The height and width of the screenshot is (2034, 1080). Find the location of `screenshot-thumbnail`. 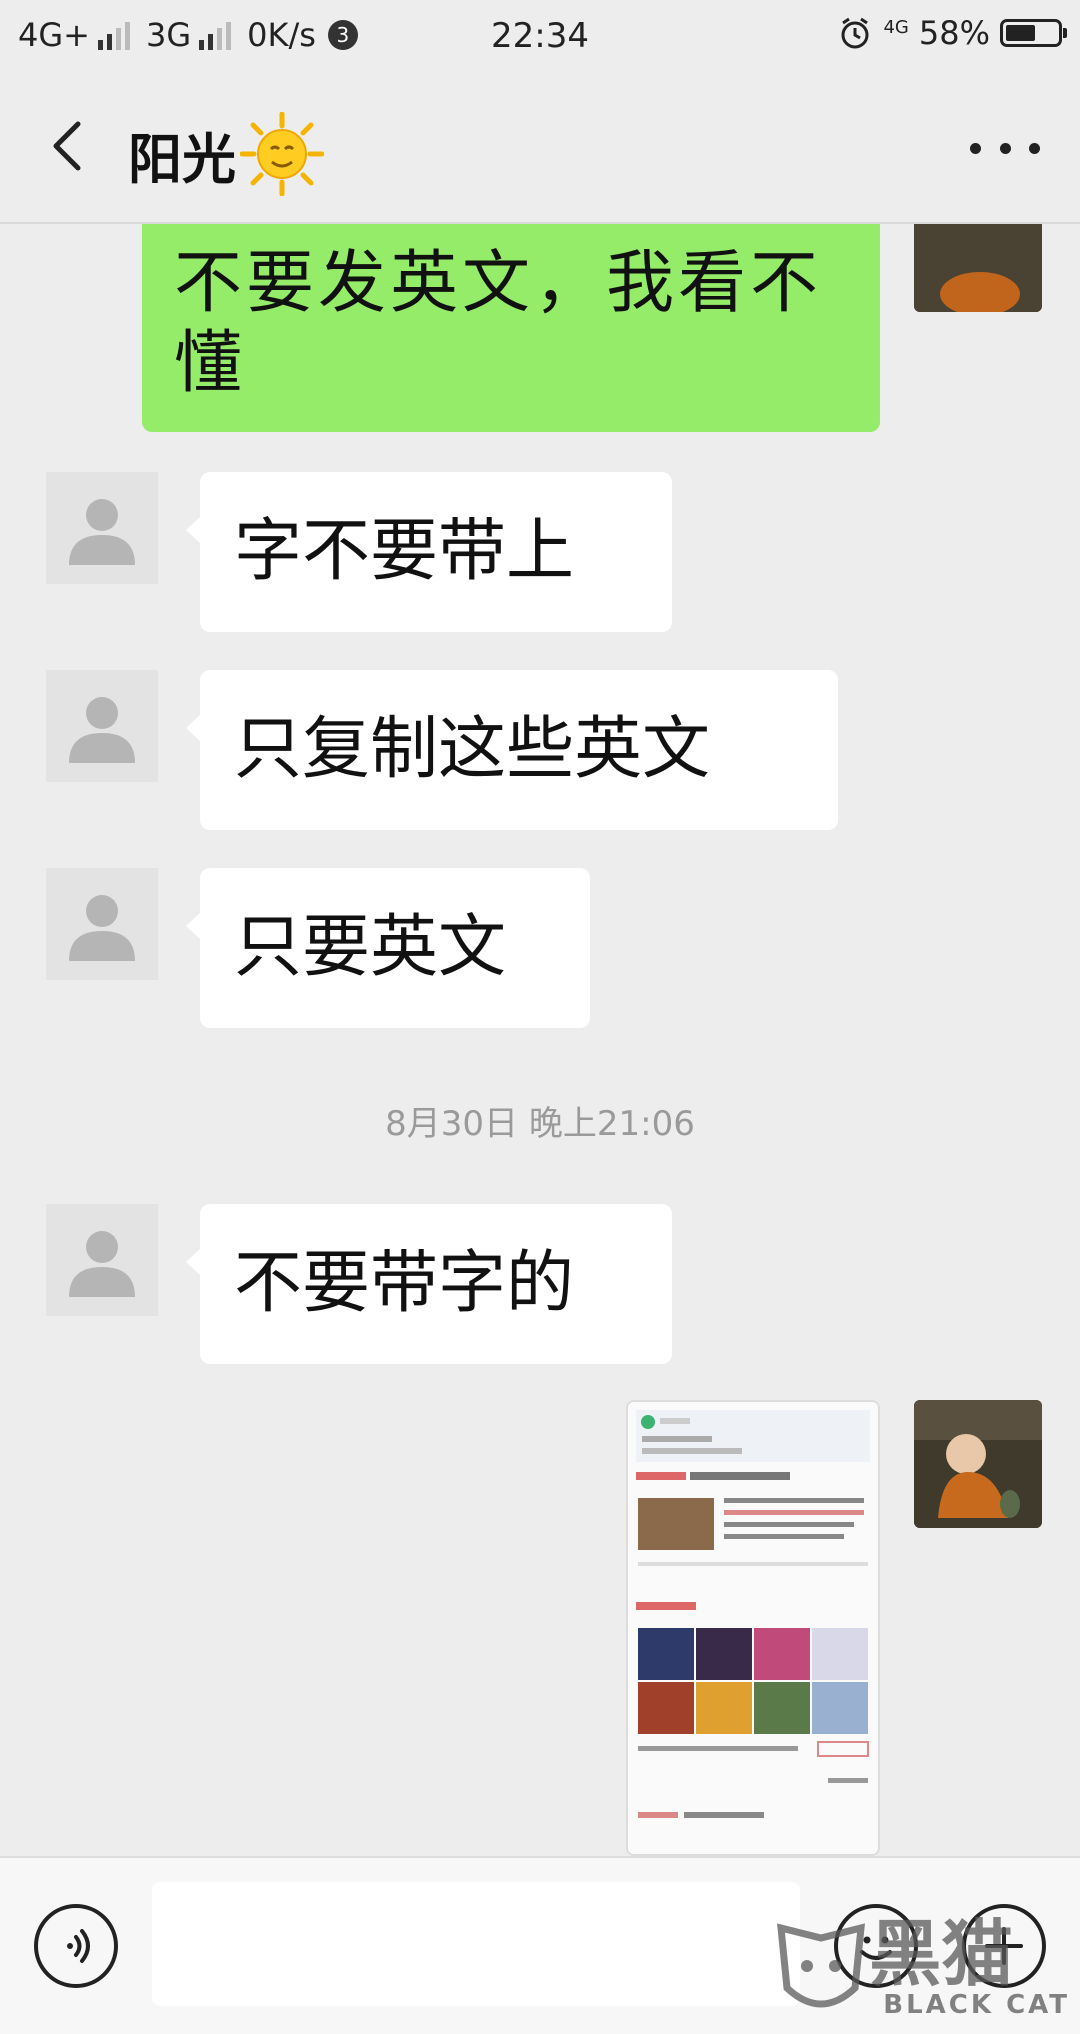

screenshot-thumbnail is located at coordinates (753, 1628).